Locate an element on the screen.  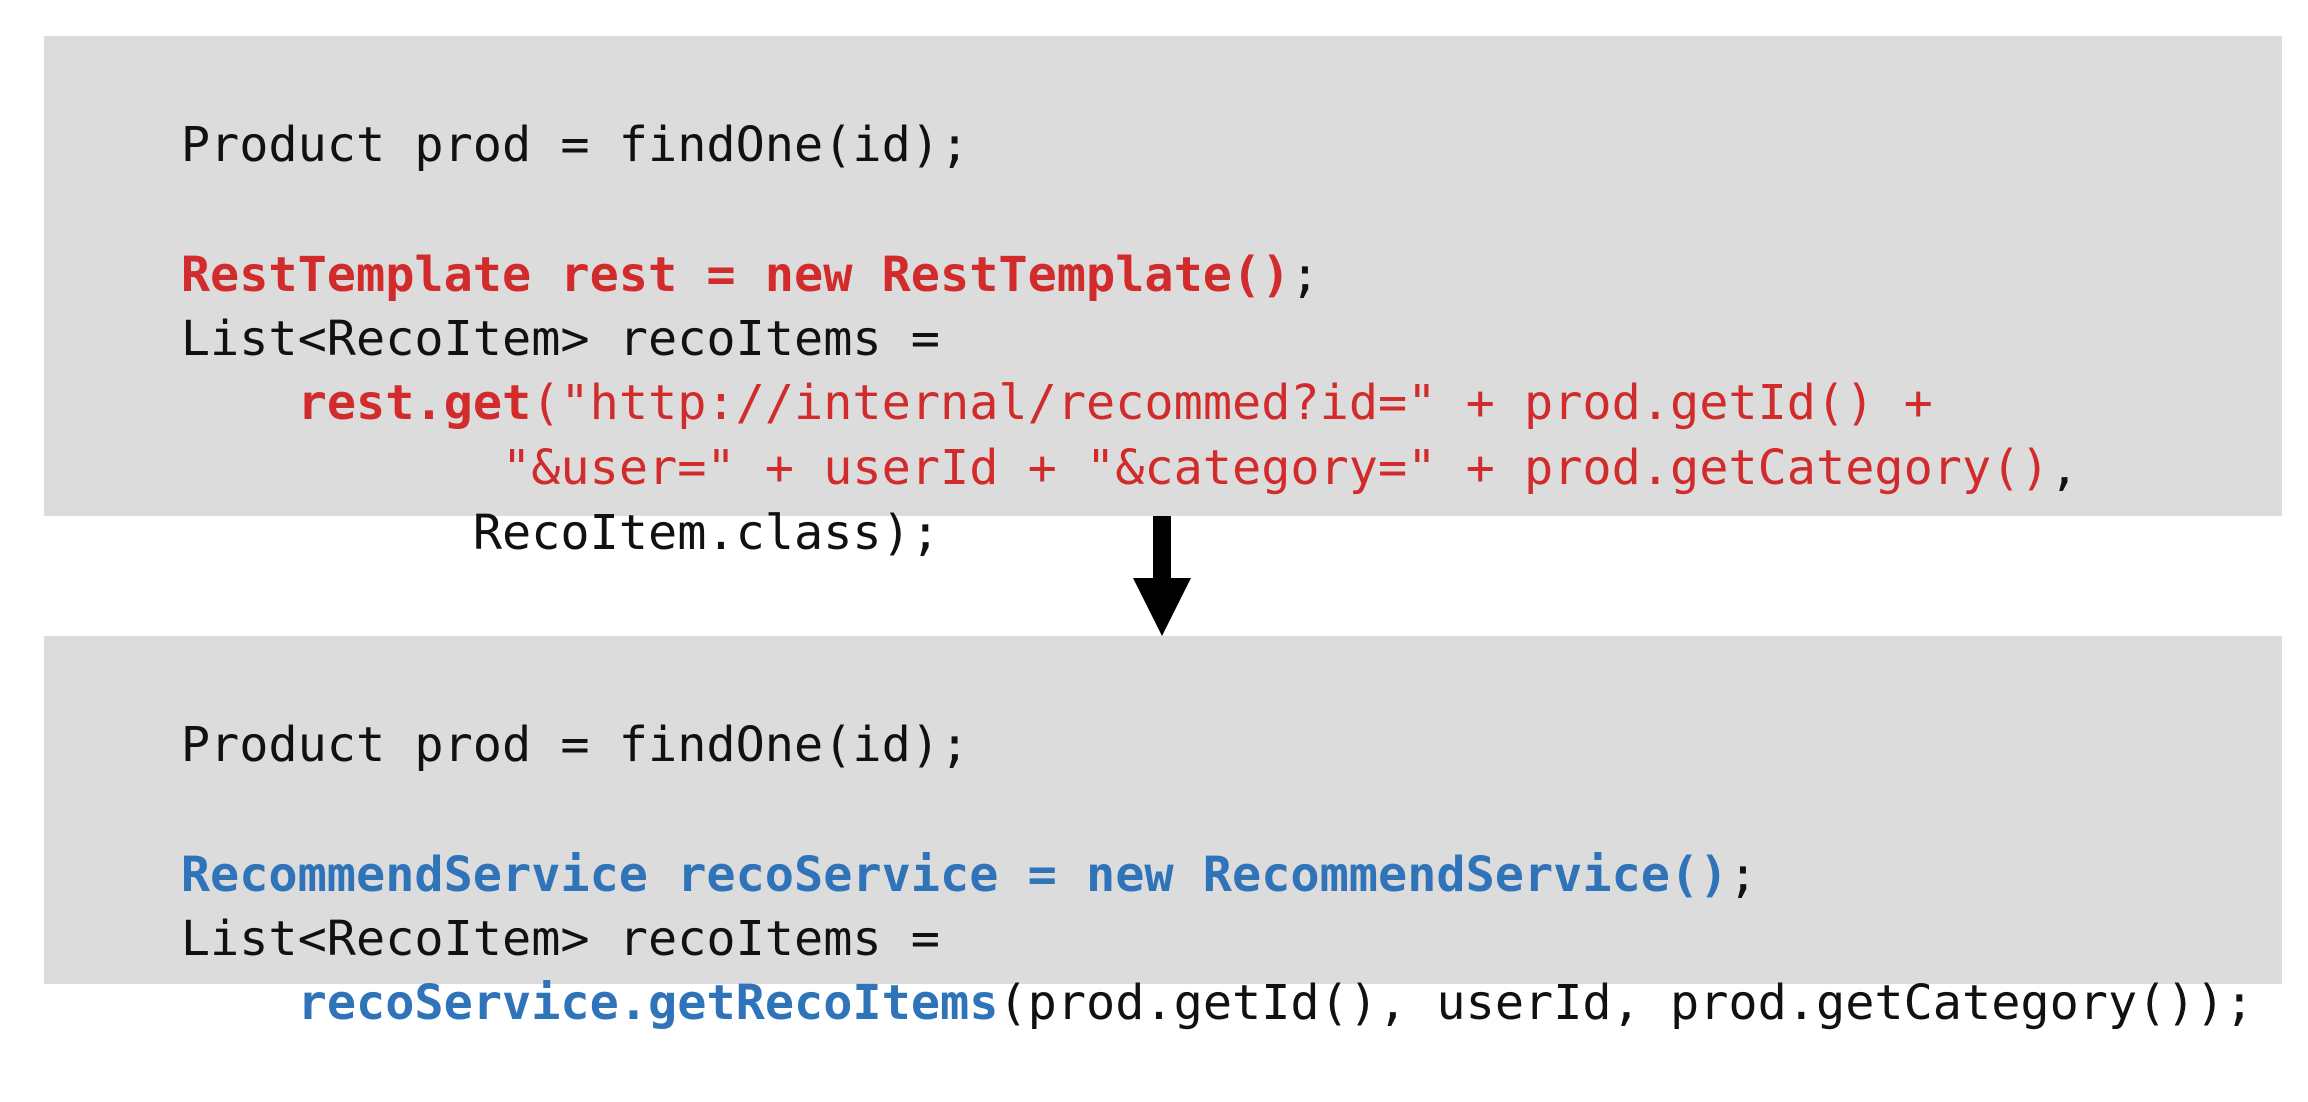
code-line-2: RestTemplate rest = new RestTemplate(); is located at coordinates (692, 239).